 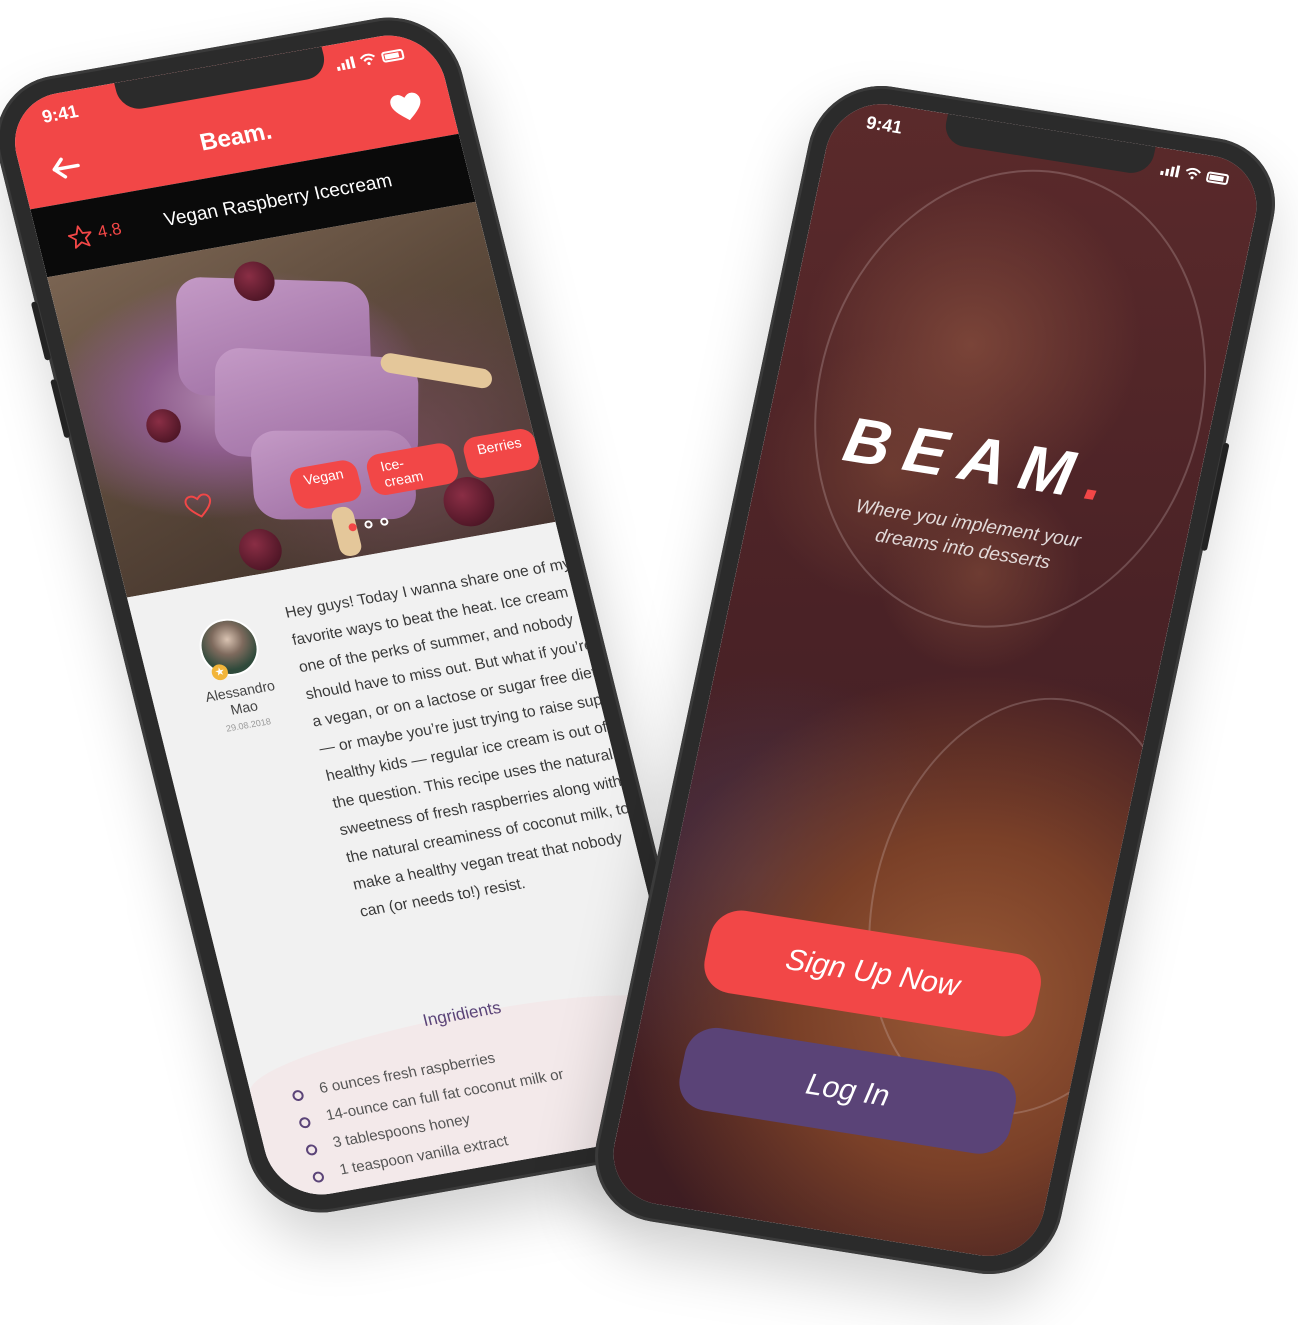 I want to click on rating: 4.8, so click(x=95, y=234).